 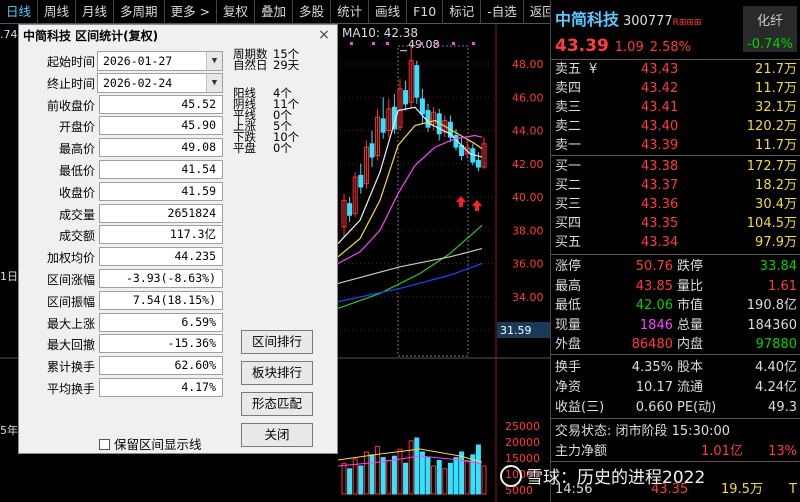 What do you see at coordinates (388, 12) in the screenshot?
I see `toolbar-draw-button: 画线` at bounding box center [388, 12].